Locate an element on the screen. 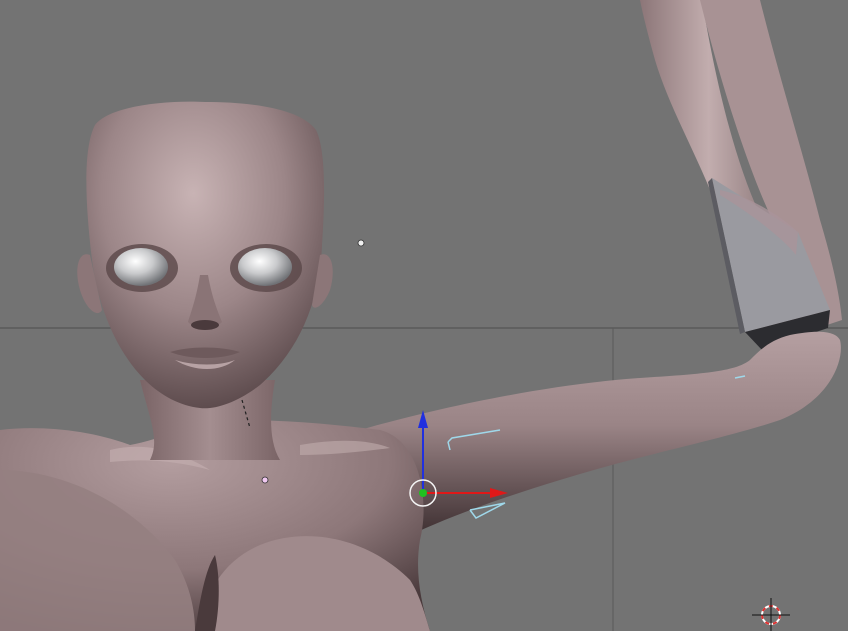 This screenshot has height=631, width=848. left-eye is located at coordinates (141, 267).